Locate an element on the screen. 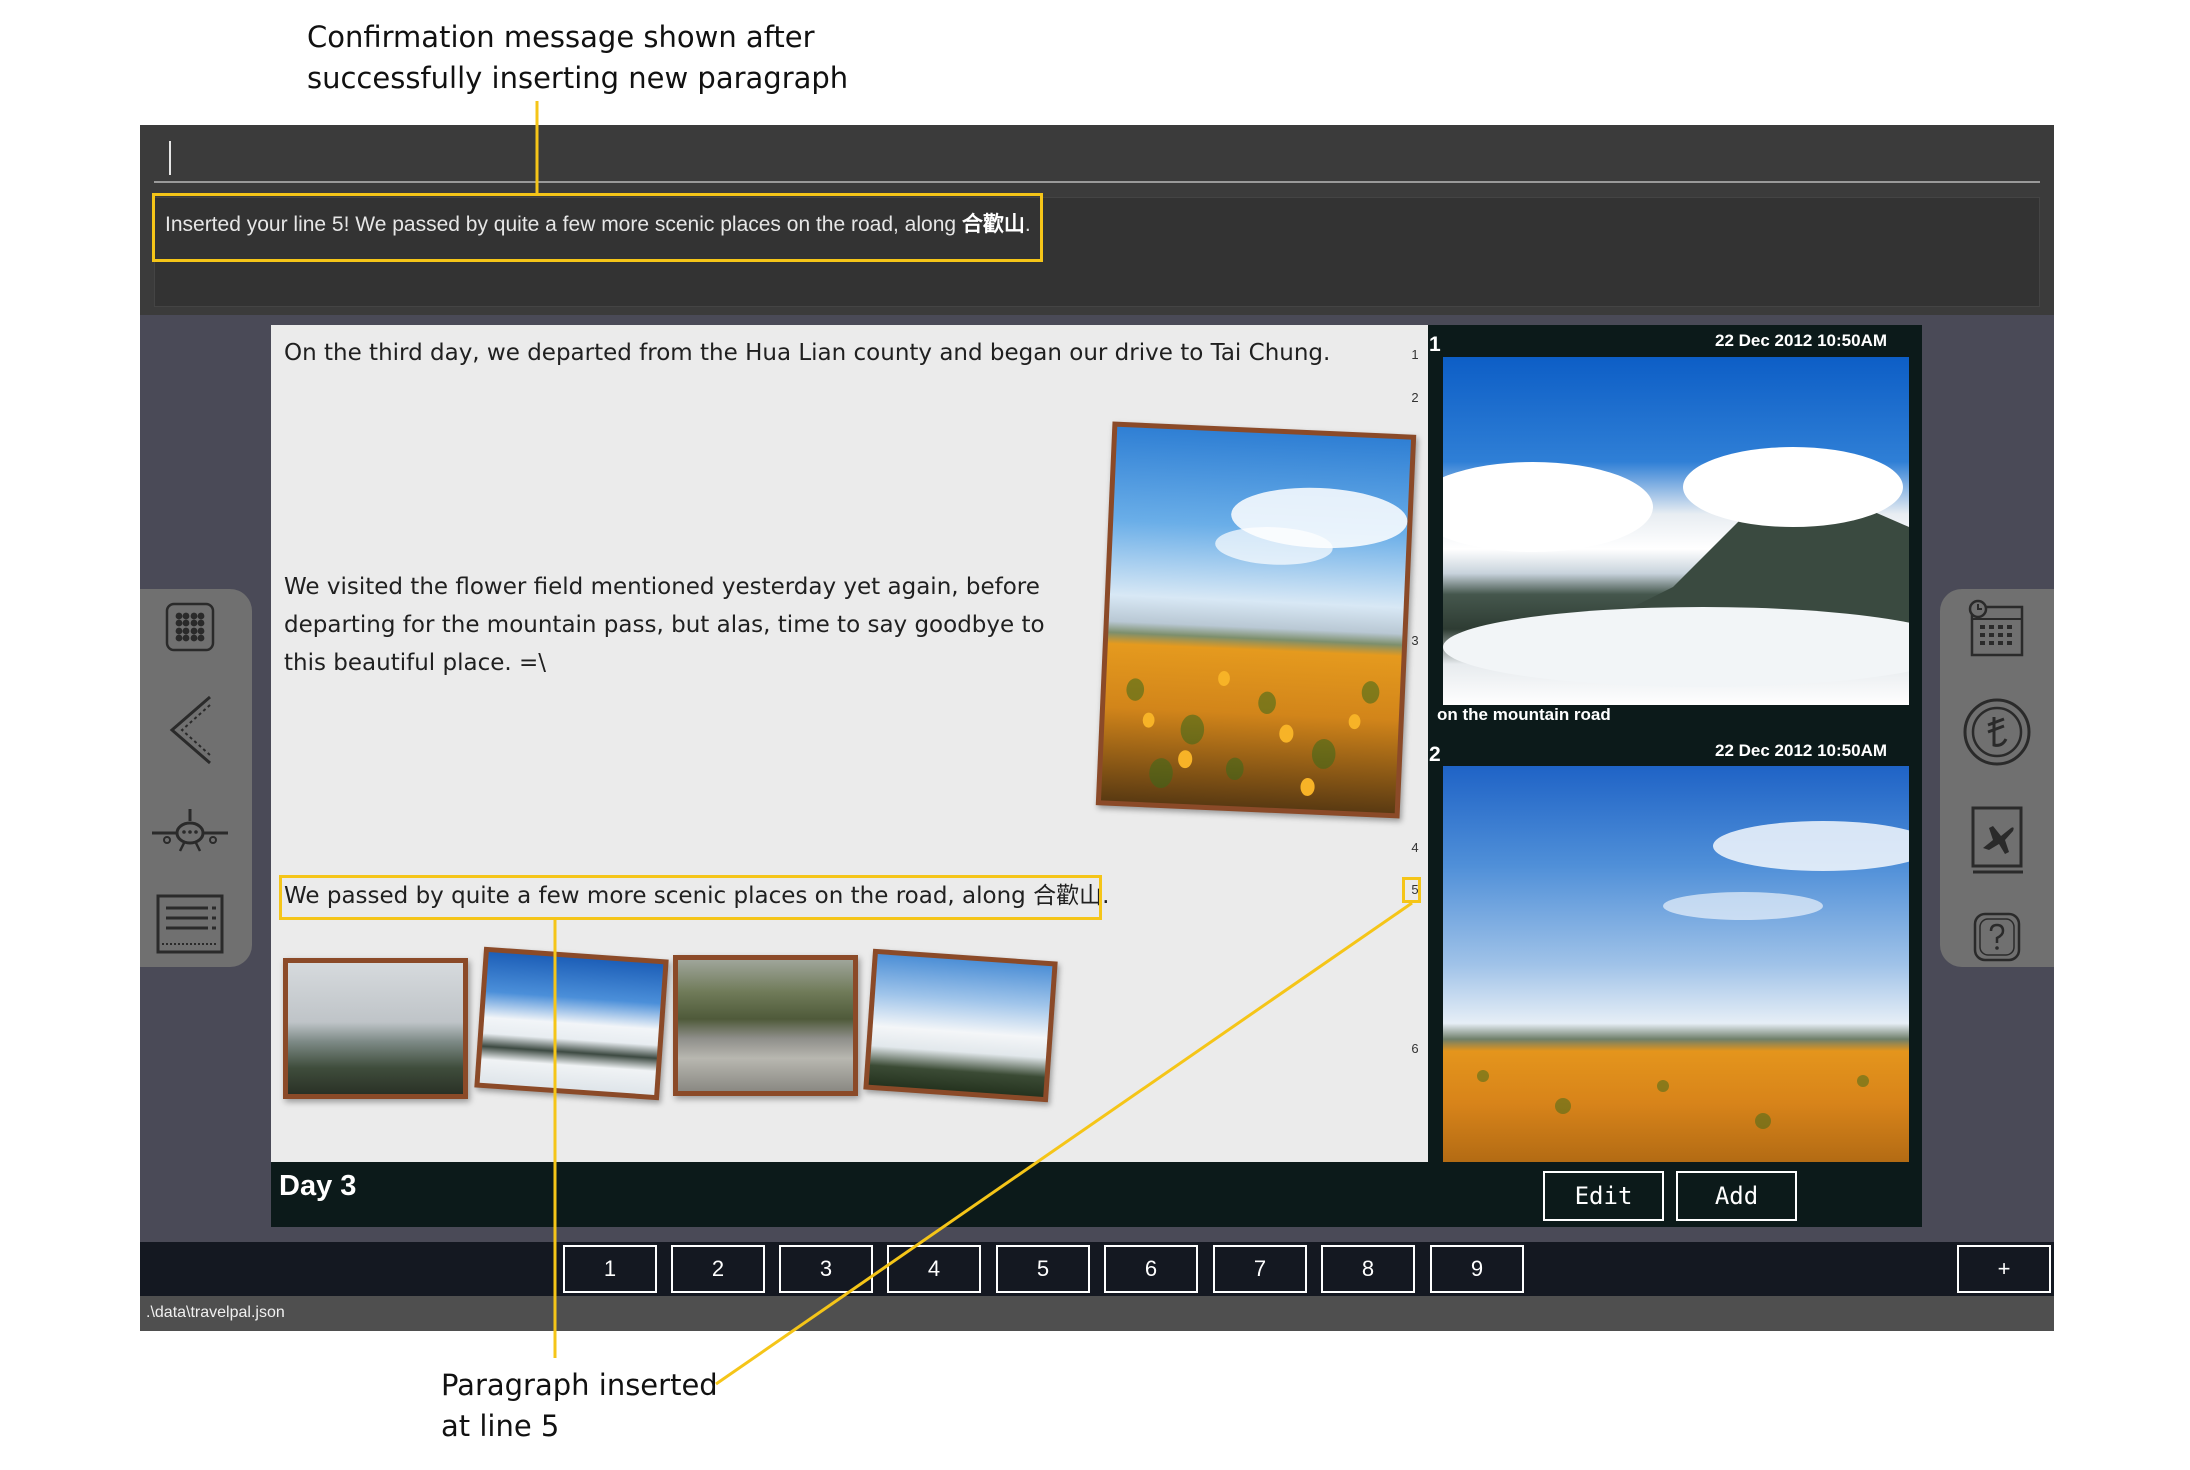  back-chevron-icon is located at coordinates (190, 730).